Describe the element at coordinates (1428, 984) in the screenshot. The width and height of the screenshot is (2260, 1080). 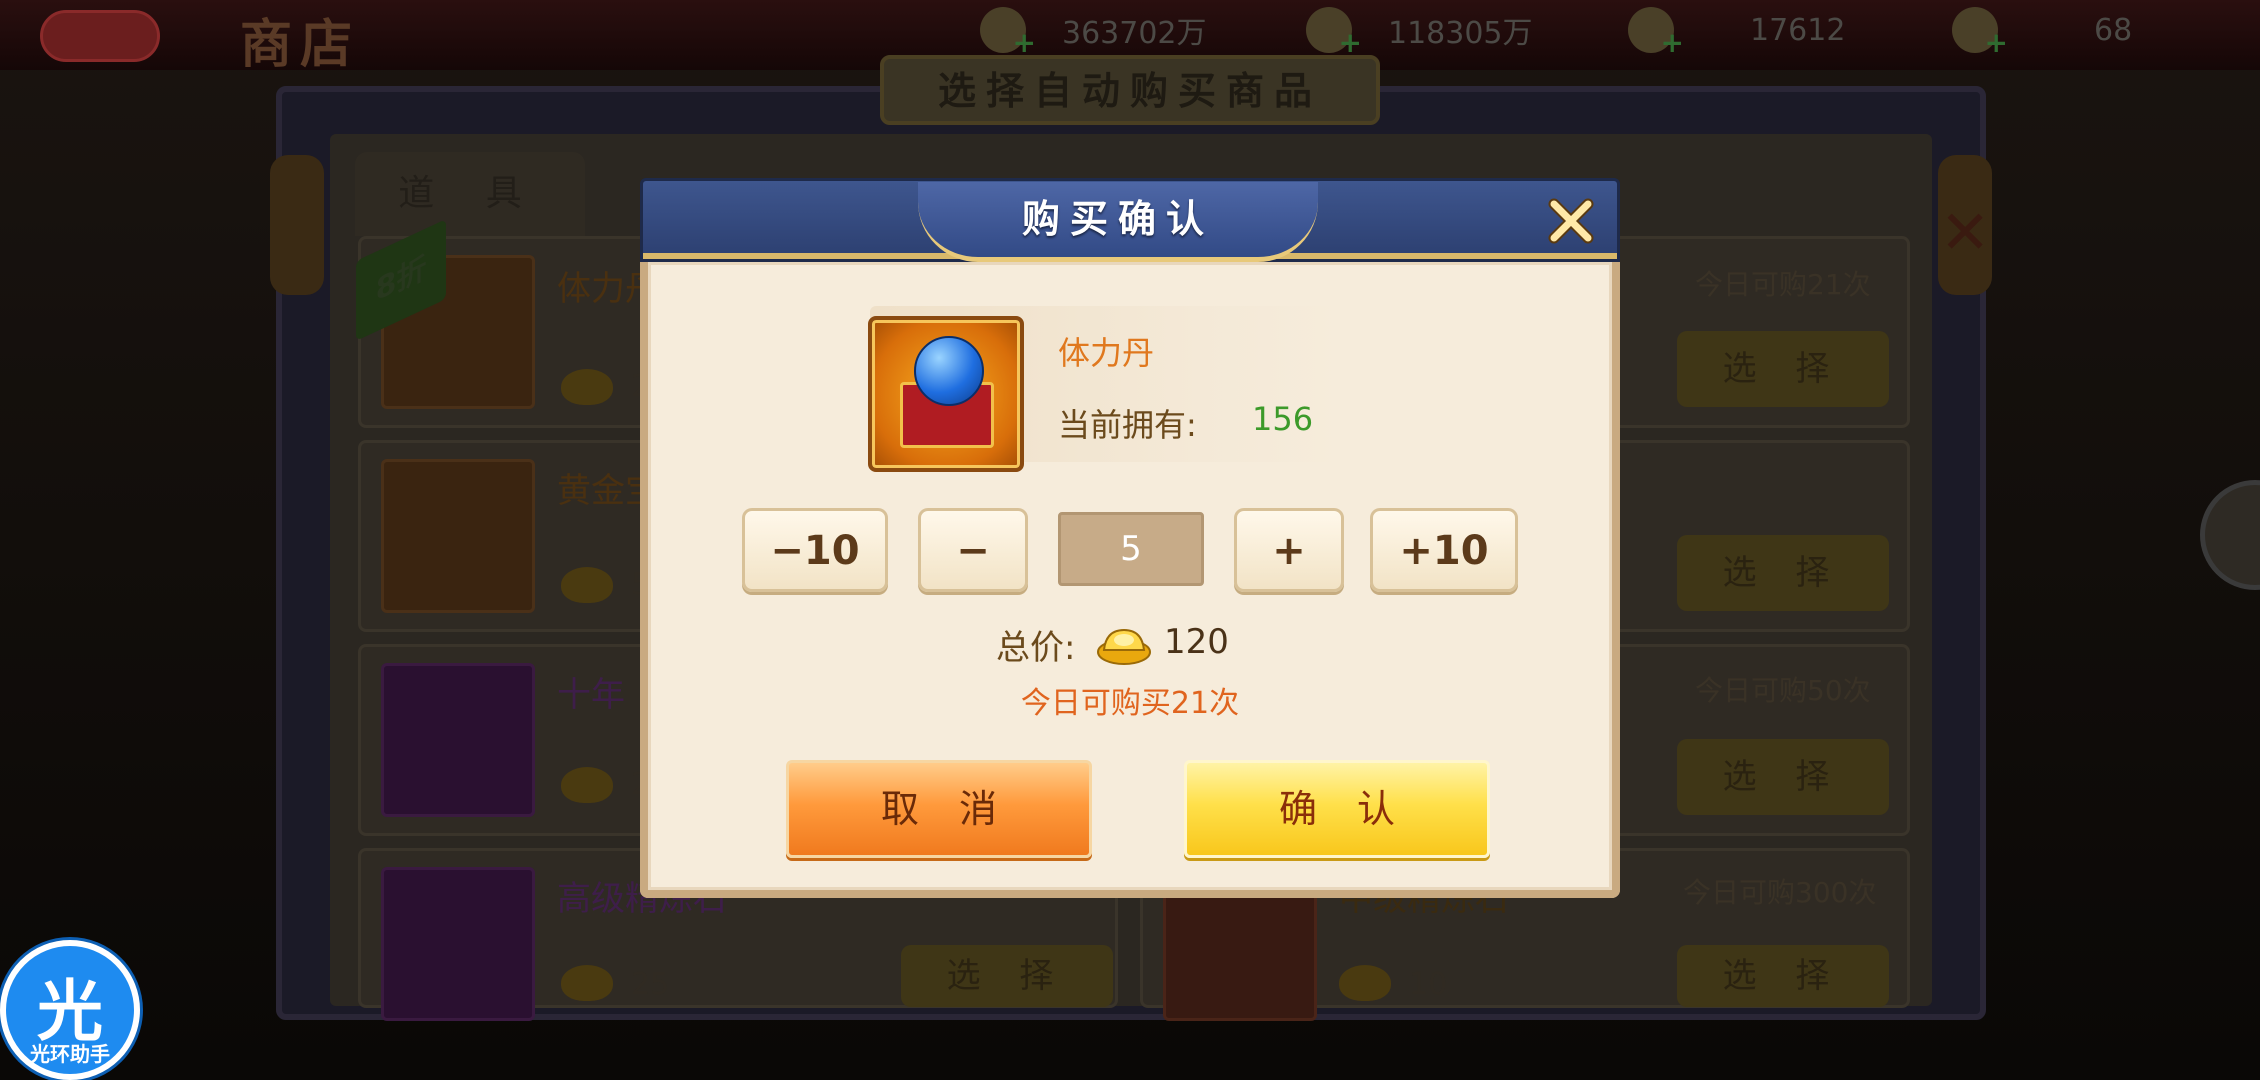
I see `row-cost: 10` at that location.